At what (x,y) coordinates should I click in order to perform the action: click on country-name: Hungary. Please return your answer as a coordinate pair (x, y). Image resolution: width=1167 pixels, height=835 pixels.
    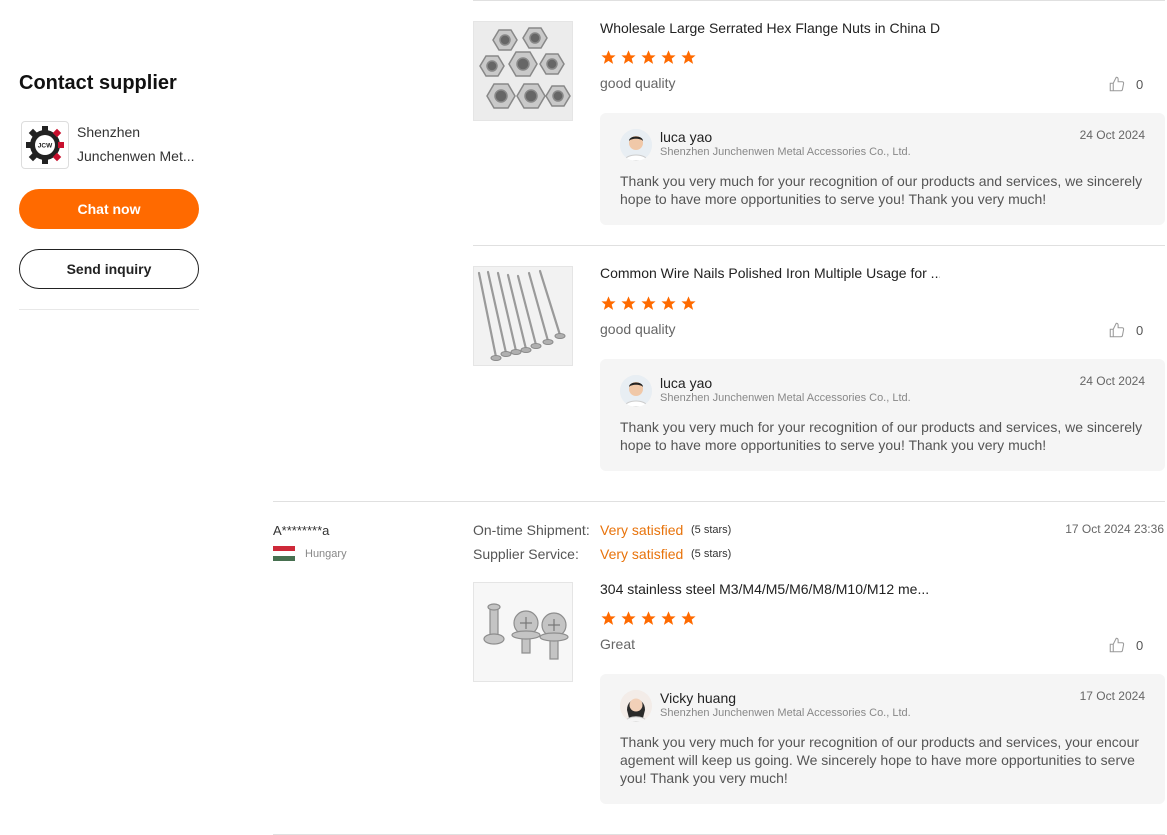
    Looking at the image, I should click on (326, 553).